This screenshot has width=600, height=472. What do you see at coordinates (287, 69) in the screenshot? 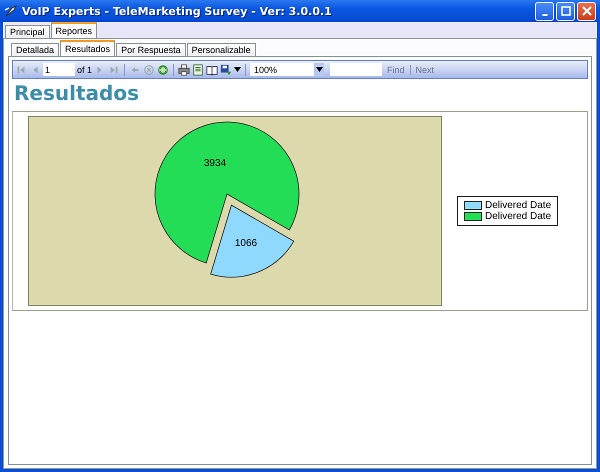
I see `zoom-dropdown: 100%` at bounding box center [287, 69].